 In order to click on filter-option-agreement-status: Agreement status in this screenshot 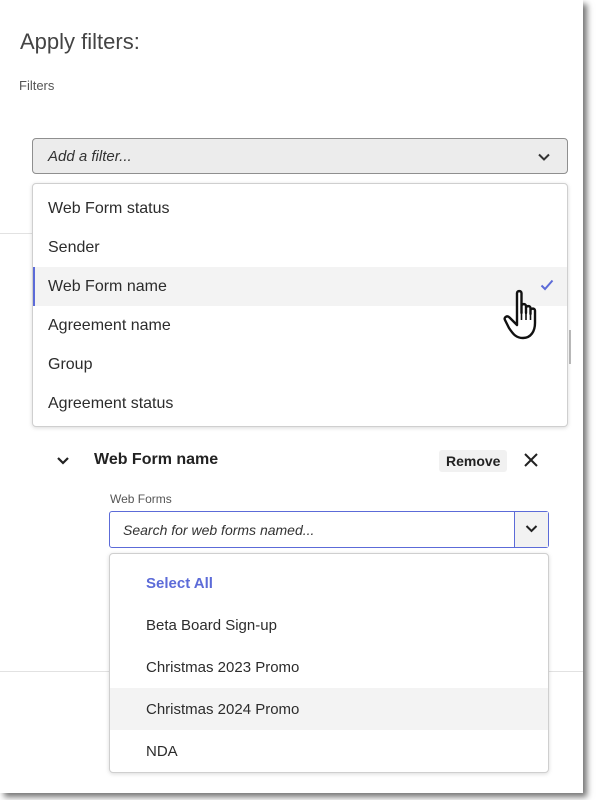, I will do `click(300, 403)`.